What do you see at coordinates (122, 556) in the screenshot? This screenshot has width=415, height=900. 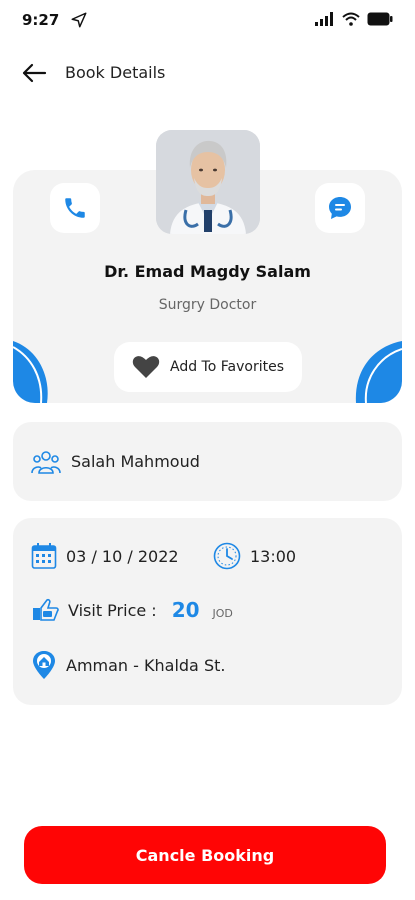 I see `booking-date: 03 / 10 / 2022` at bounding box center [122, 556].